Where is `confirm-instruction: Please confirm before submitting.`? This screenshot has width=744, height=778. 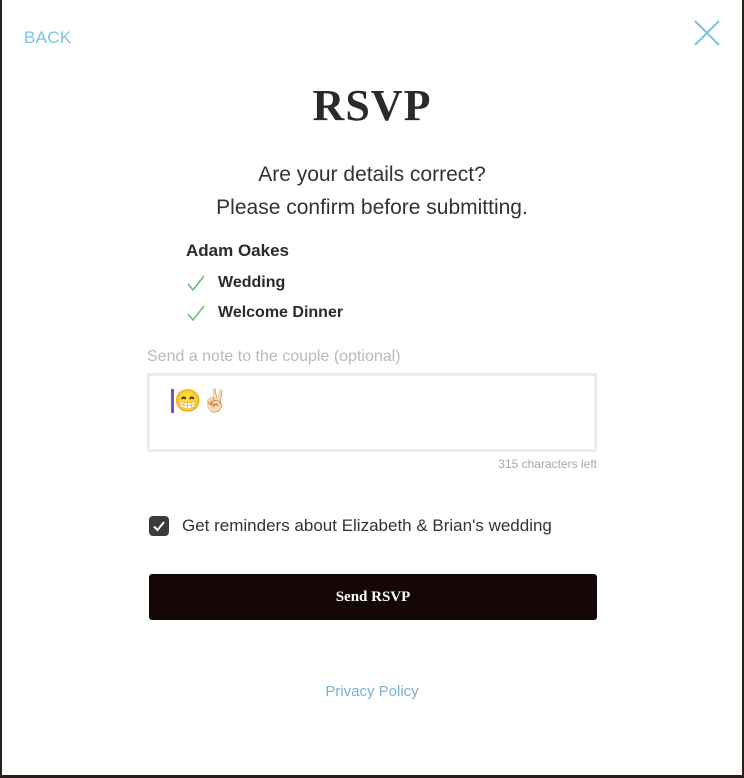 confirm-instruction: Please confirm before submitting. is located at coordinates (372, 207).